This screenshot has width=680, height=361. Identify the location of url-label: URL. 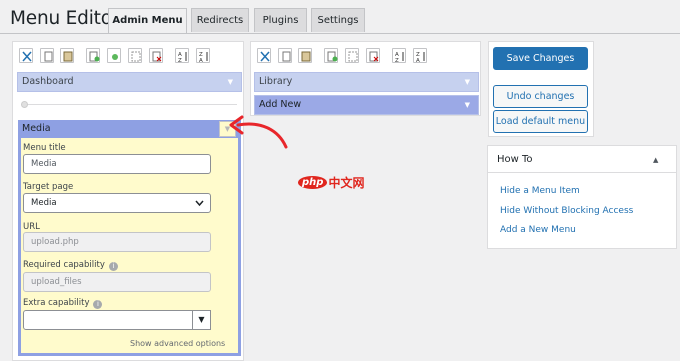
(31, 227).